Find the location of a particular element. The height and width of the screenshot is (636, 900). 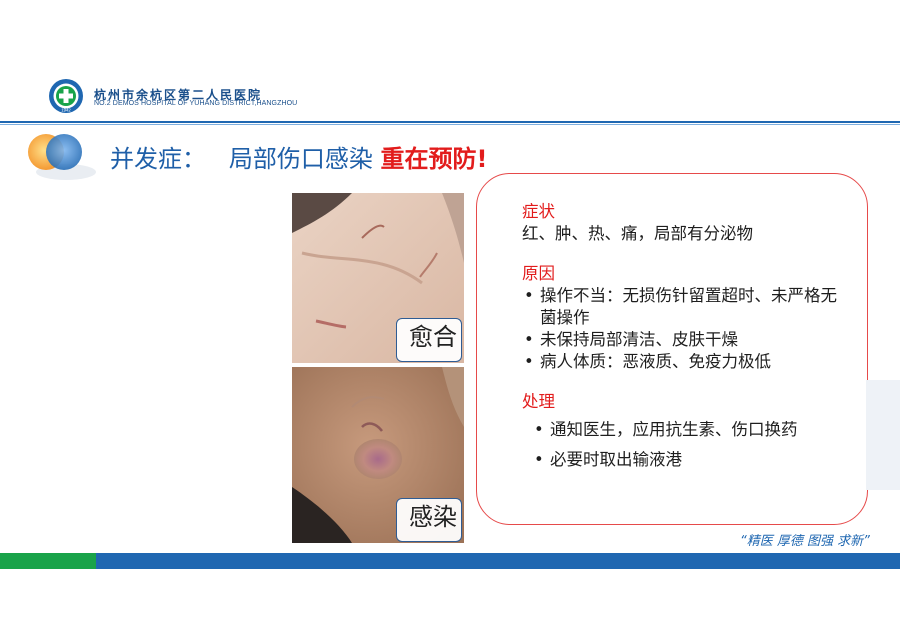

title-topic: 局部伤口感染 is located at coordinates (300, 159).